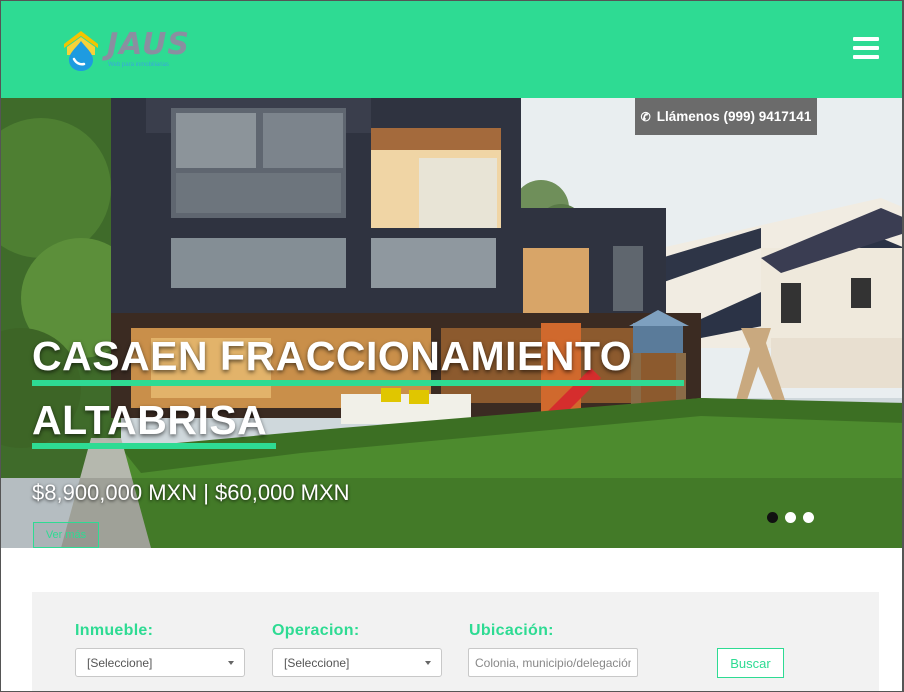 The image size is (904, 692). What do you see at coordinates (734, 116) in the screenshot?
I see `call-us-label: Llámenos (999) 9417141` at bounding box center [734, 116].